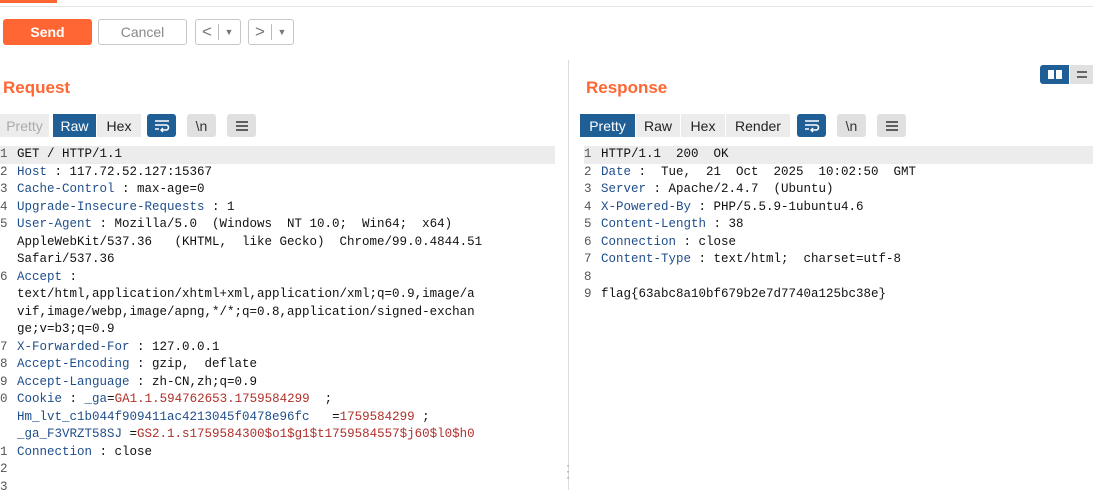  What do you see at coordinates (589, 225) in the screenshot?
I see `line-number: 5` at bounding box center [589, 225].